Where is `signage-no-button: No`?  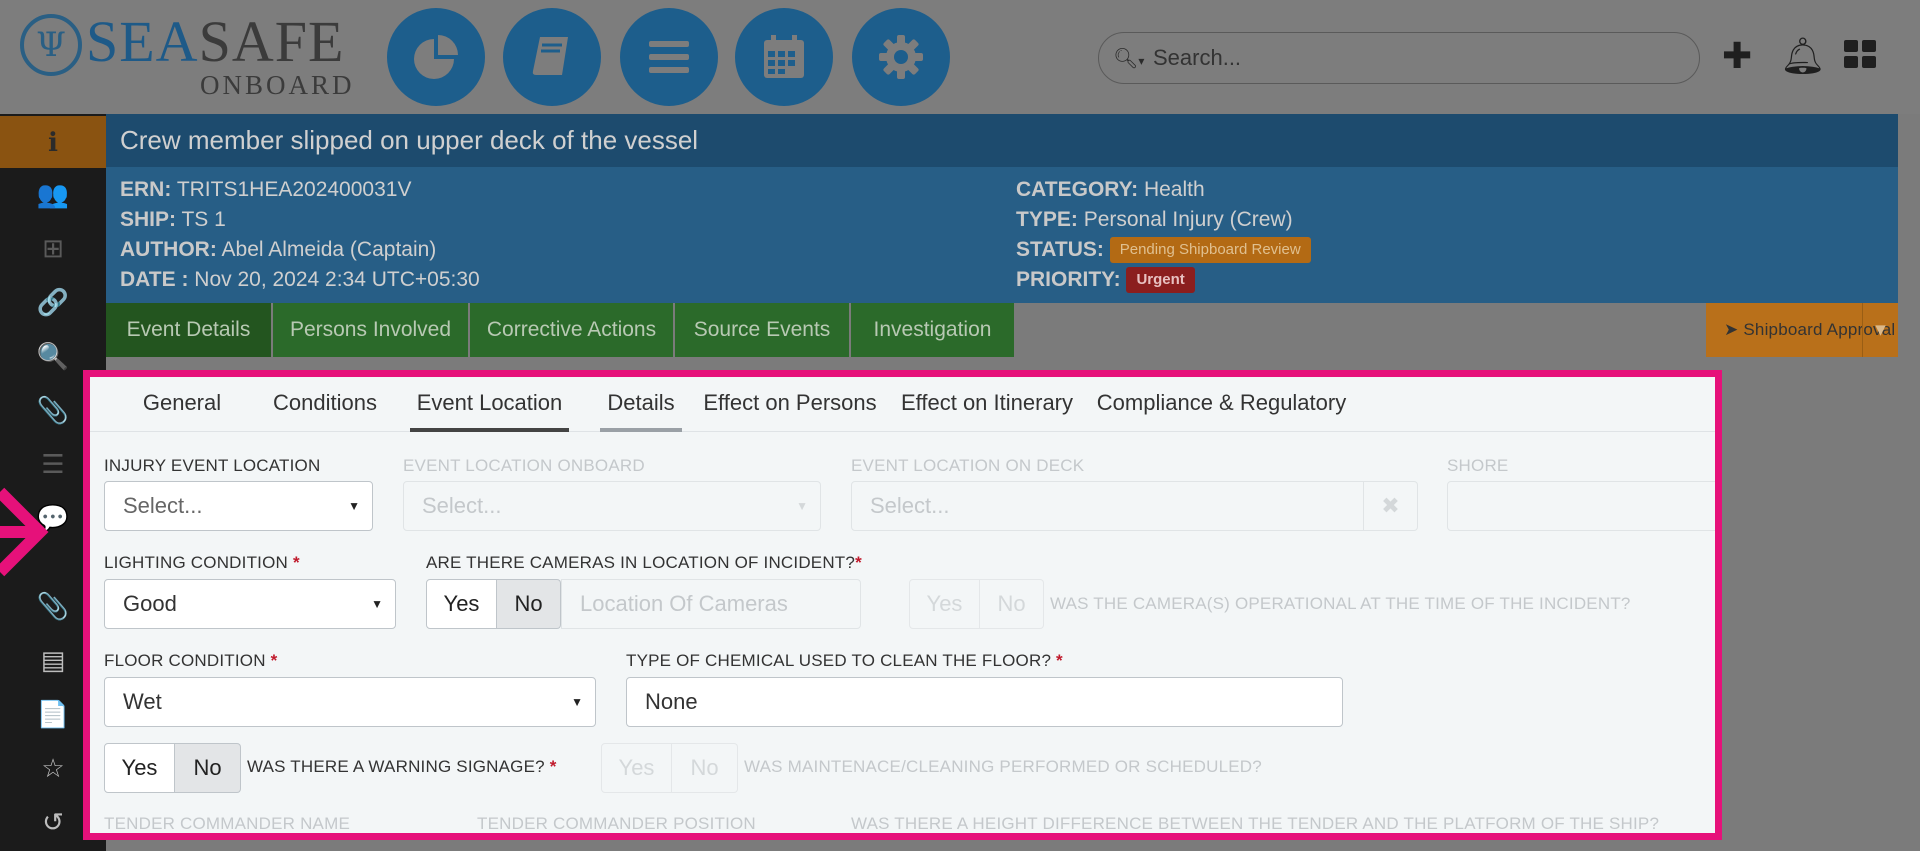 signage-no-button: No is located at coordinates (208, 768).